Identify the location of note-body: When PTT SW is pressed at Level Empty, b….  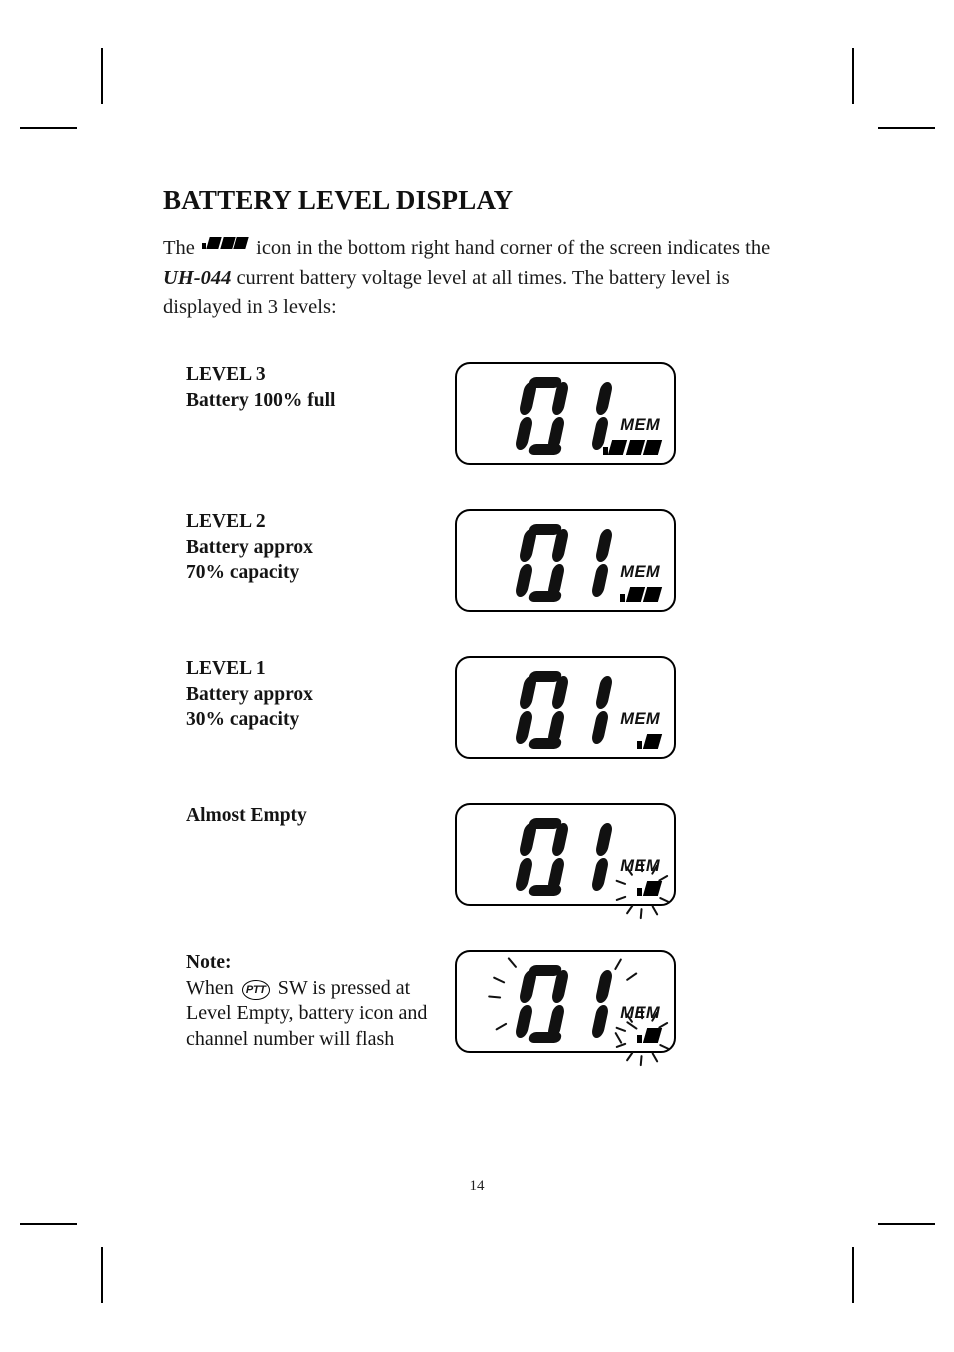
(306, 1013).